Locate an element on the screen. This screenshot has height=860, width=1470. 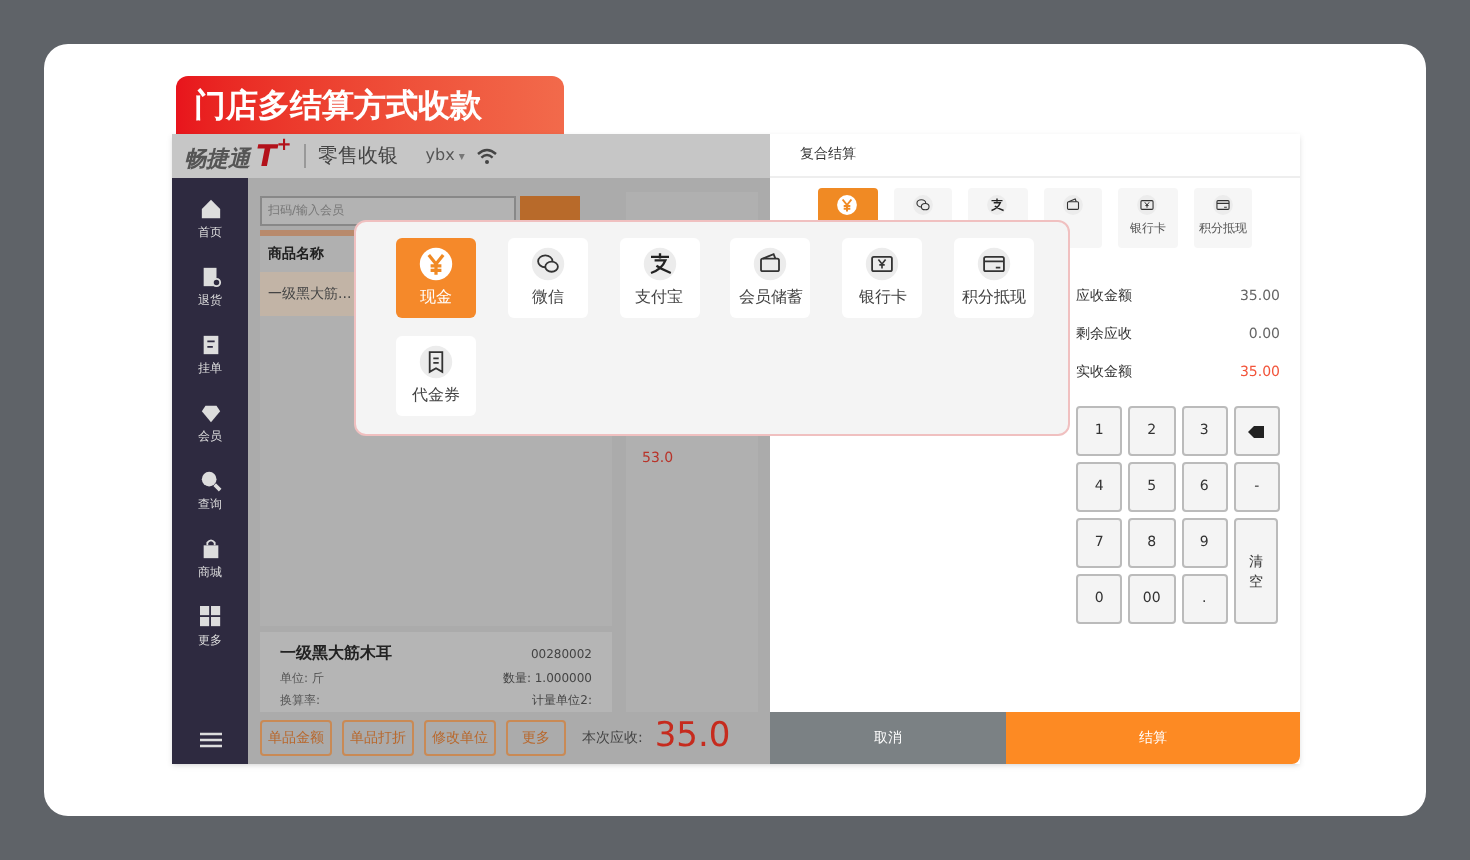
payment-option: 银行卡 is located at coordinates (882, 278).